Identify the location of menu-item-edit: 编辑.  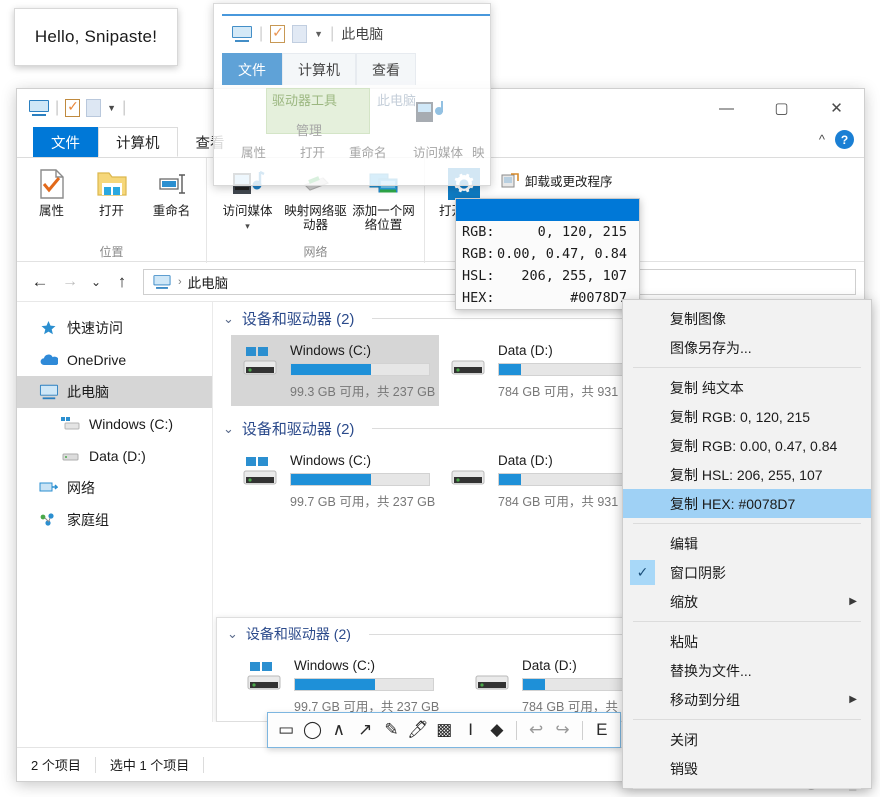
(747, 543).